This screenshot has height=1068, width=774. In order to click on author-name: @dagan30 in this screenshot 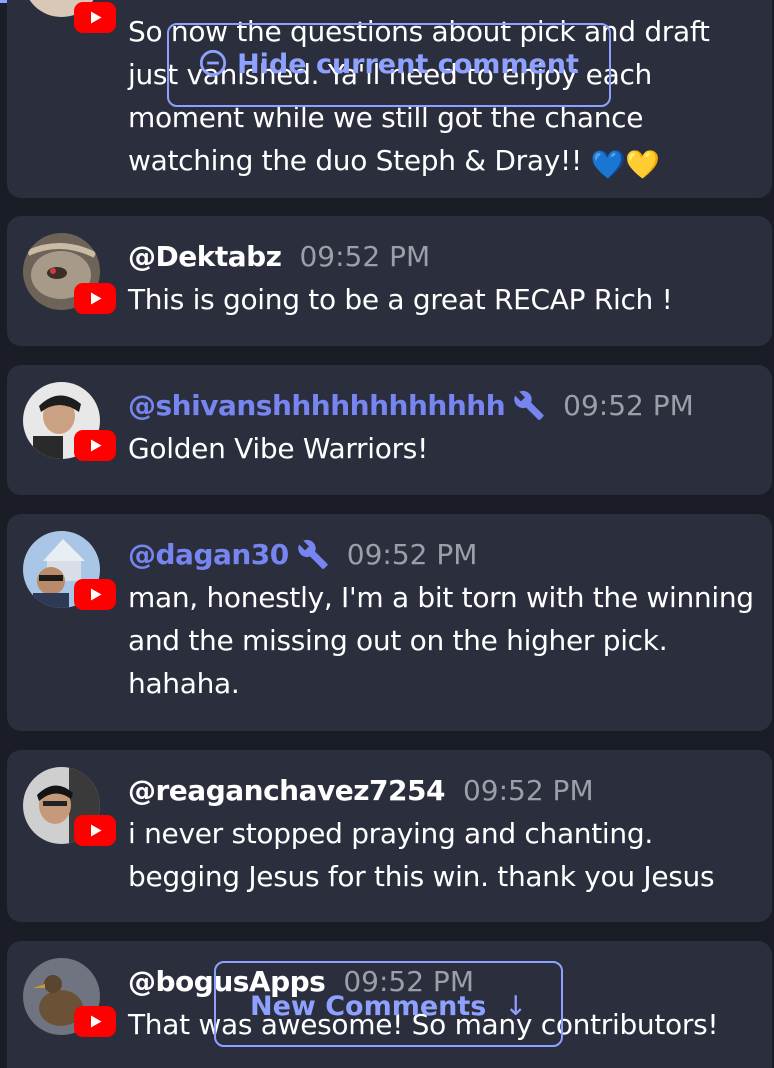, I will do `click(208, 554)`.